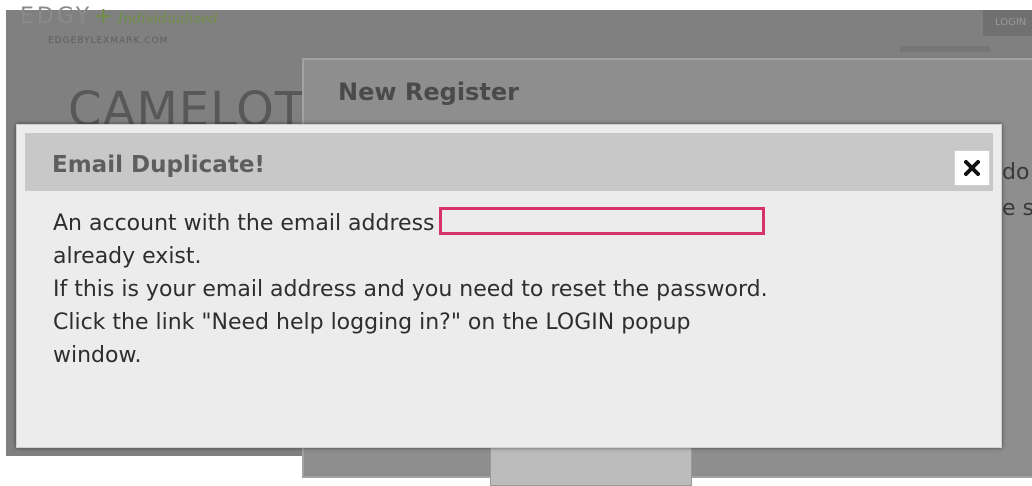 The image size is (1032, 486). I want to click on header-link-placeholder, so click(945, 49).